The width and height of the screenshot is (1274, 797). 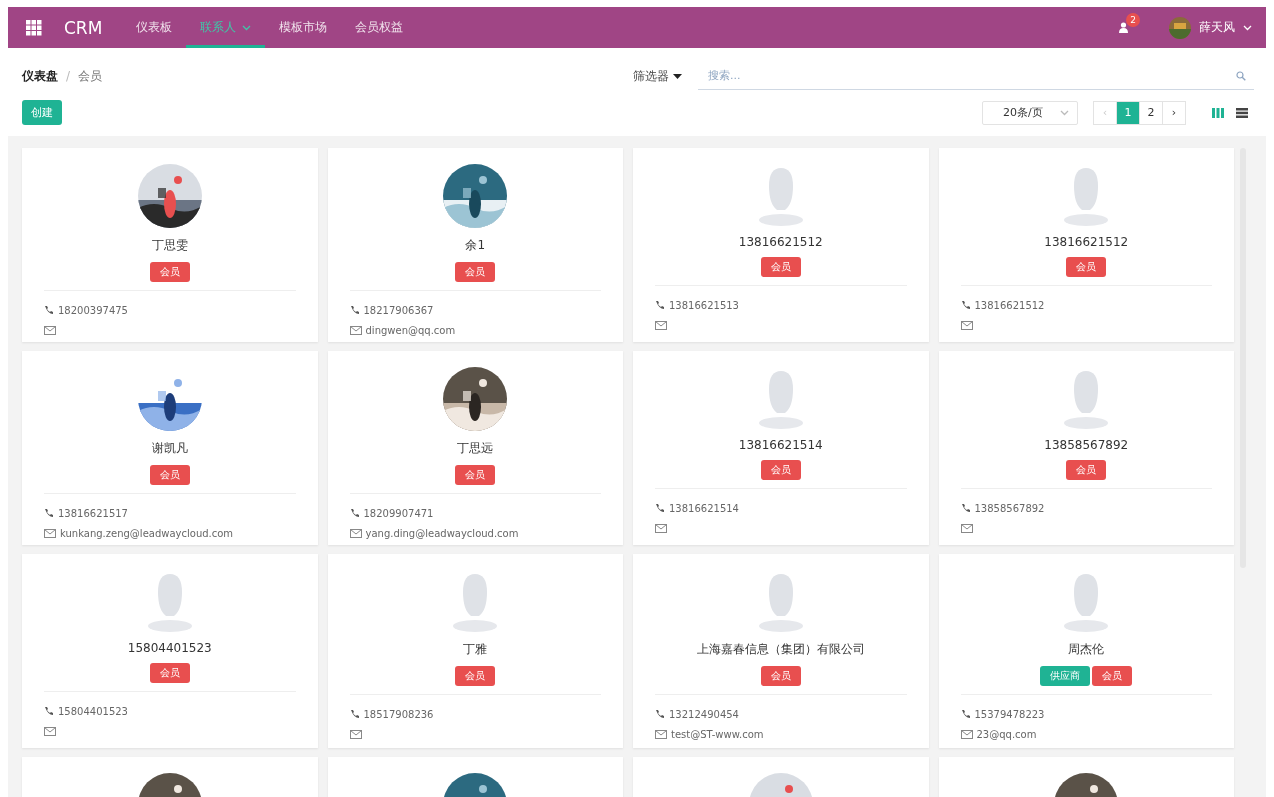 What do you see at coordinates (1241, 75) in the screenshot?
I see `search-icon` at bounding box center [1241, 75].